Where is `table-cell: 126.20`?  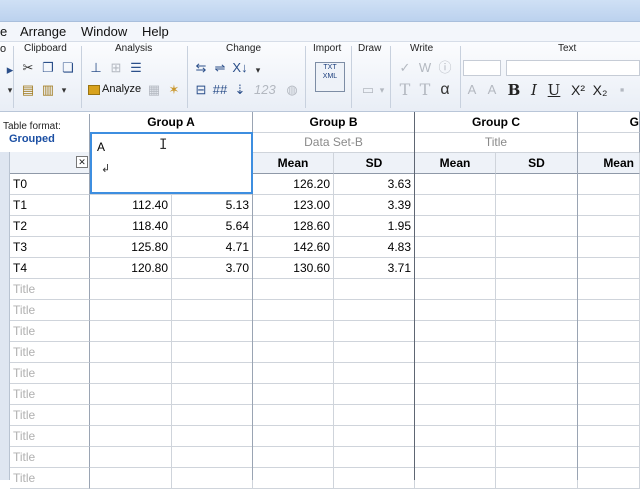 table-cell: 126.20 is located at coordinates (293, 184).